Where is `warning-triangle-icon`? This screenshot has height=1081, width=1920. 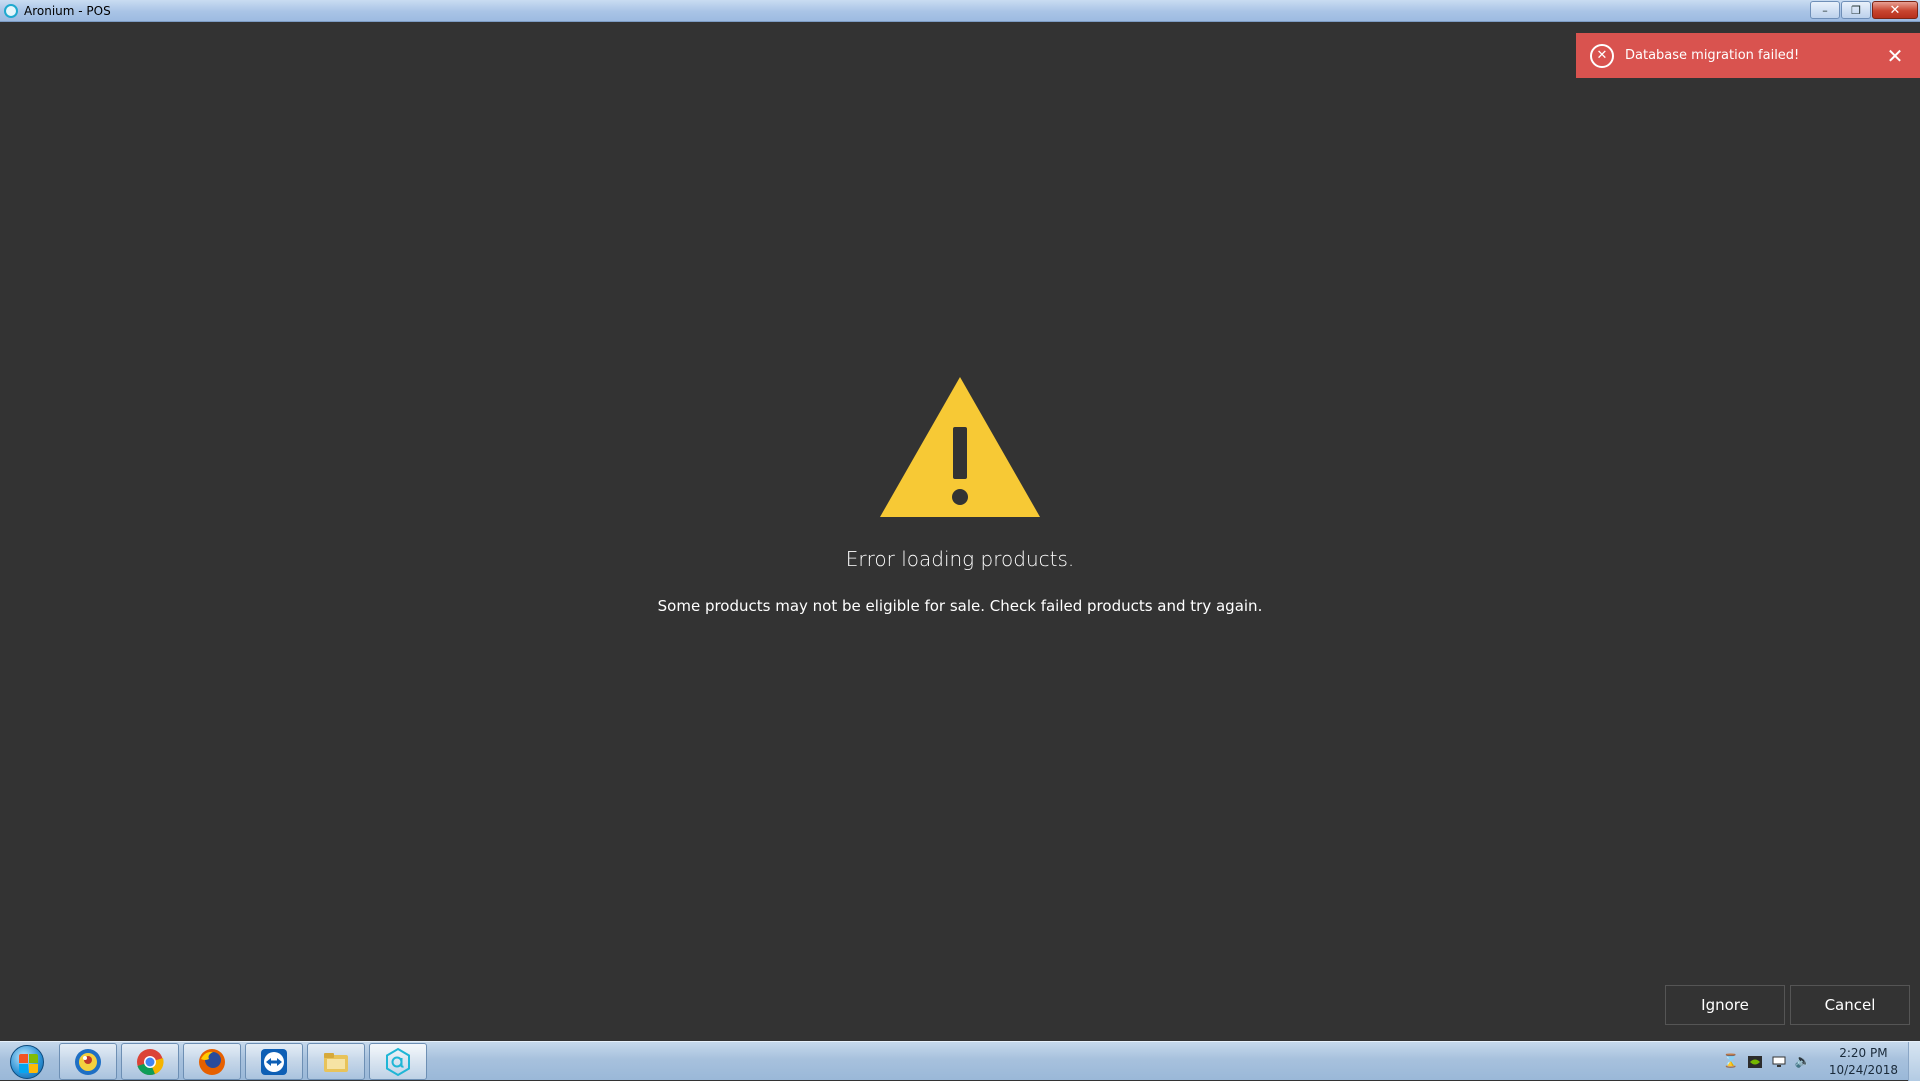
warning-triangle-icon is located at coordinates (960, 447).